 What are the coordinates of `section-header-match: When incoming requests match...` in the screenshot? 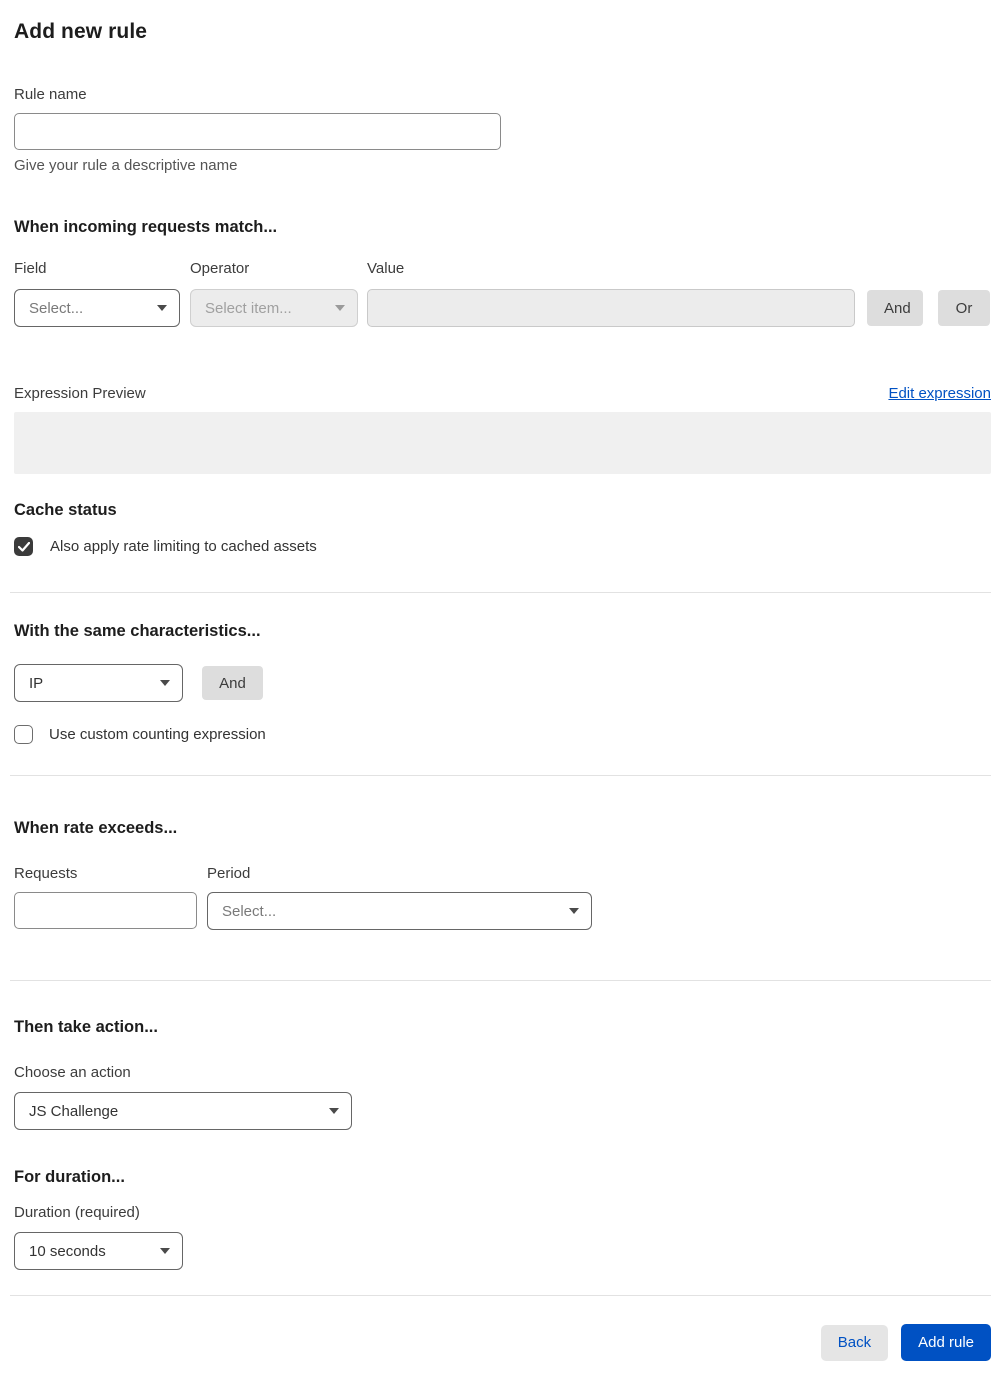 It's located at (146, 227).